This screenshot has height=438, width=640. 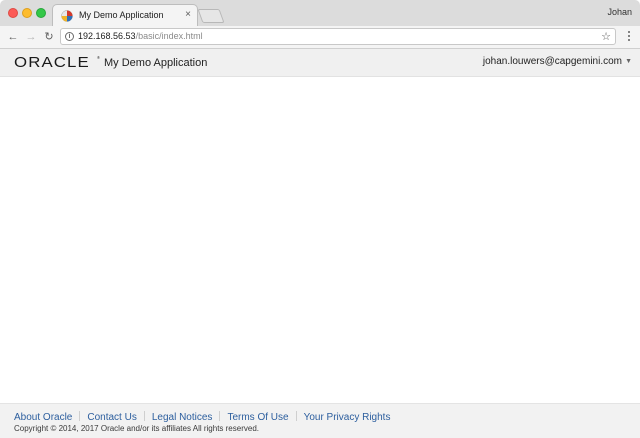 What do you see at coordinates (628, 61) in the screenshot?
I see `chevron-down-icon: ▼` at bounding box center [628, 61].